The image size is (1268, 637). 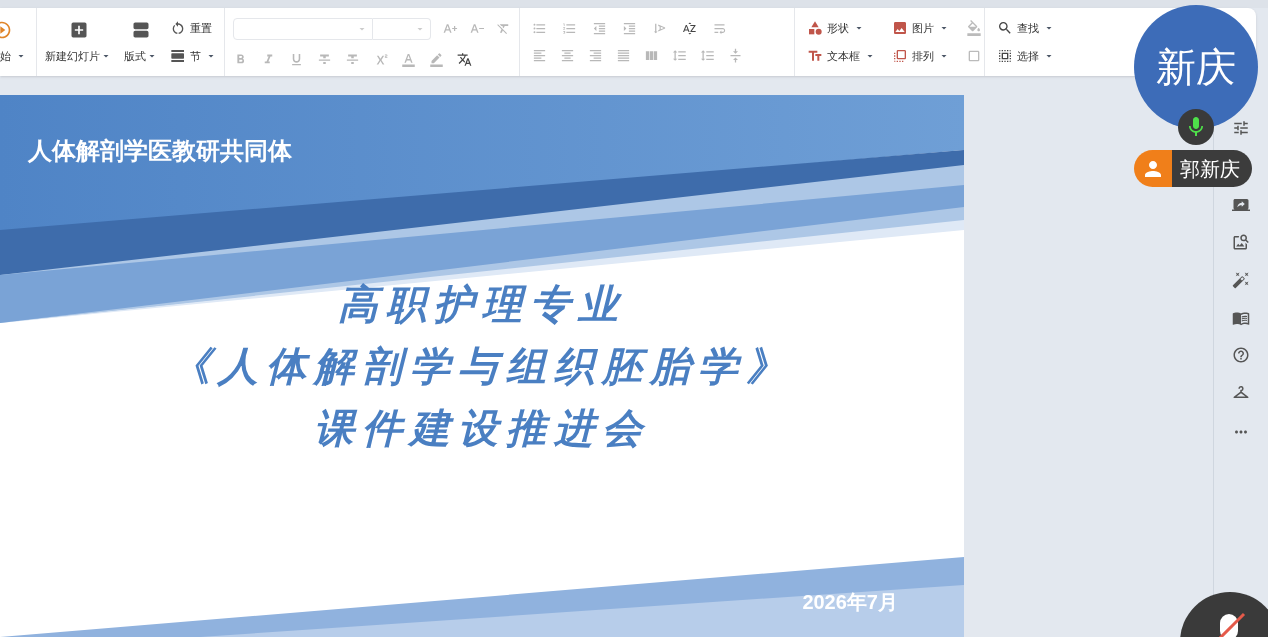 I want to click on start-button: 始, so click(x=13, y=56).